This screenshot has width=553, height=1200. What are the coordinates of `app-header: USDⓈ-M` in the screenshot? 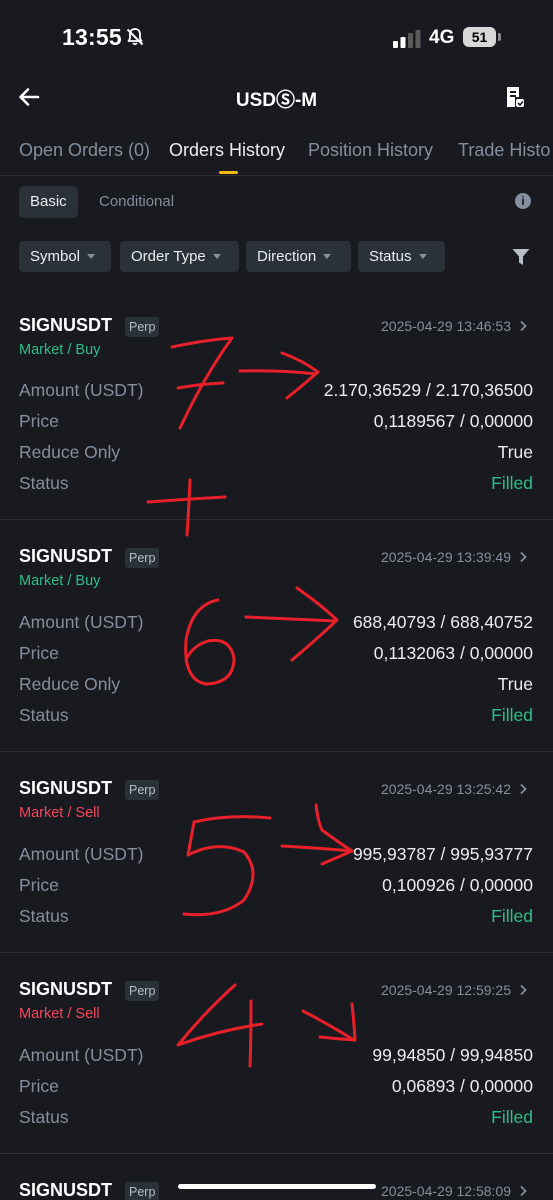 It's located at (276, 99).